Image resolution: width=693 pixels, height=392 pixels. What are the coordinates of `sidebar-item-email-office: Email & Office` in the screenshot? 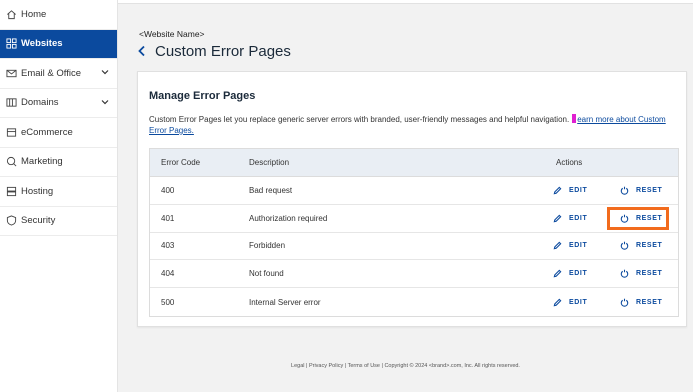 It's located at (58, 74).